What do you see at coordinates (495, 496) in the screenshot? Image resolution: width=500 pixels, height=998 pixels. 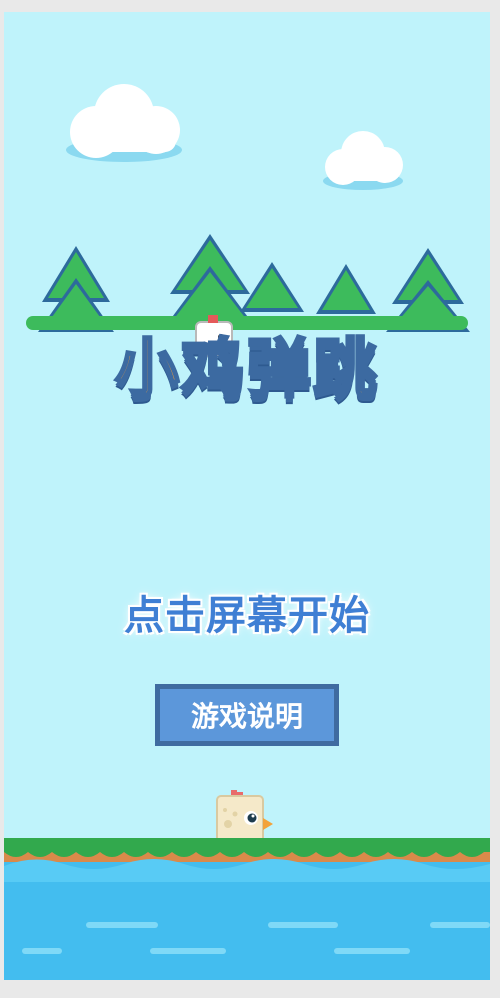 I see `frame-right` at bounding box center [495, 496].